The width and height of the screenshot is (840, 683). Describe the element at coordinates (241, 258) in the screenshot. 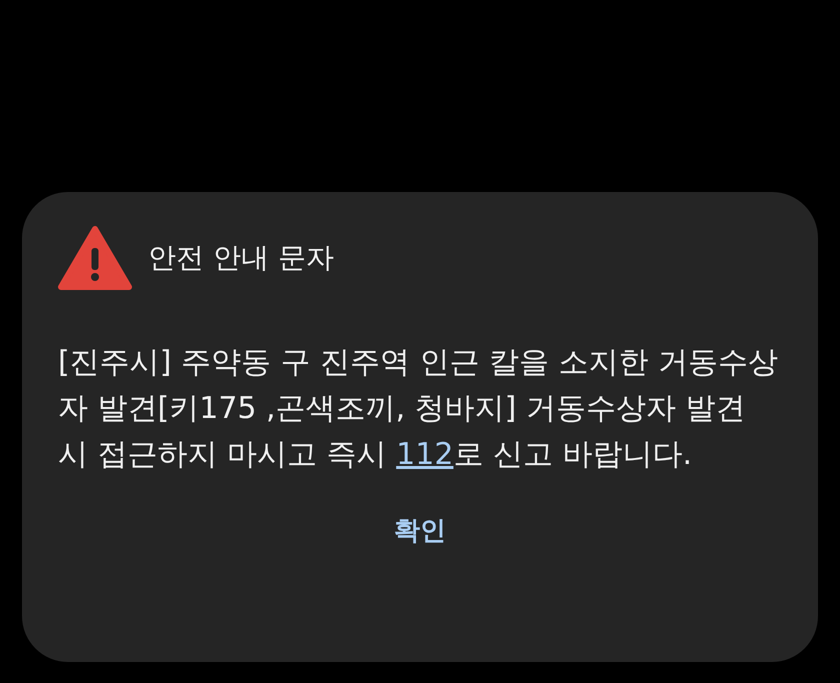

I see `dialog-title: 안전 안내 문자` at that location.